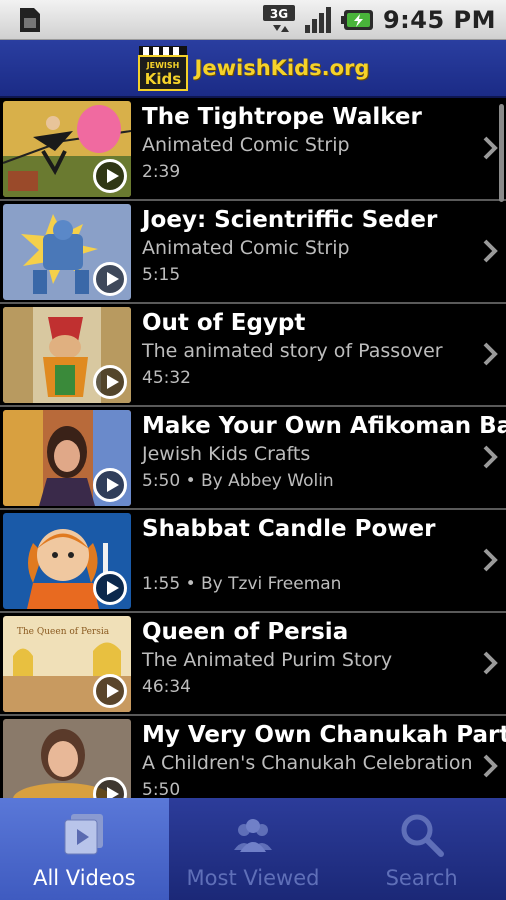 This screenshot has height=900, width=506. Describe the element at coordinates (324, 426) in the screenshot. I see `video-title: Make Your Own Afikoman Bag` at that location.